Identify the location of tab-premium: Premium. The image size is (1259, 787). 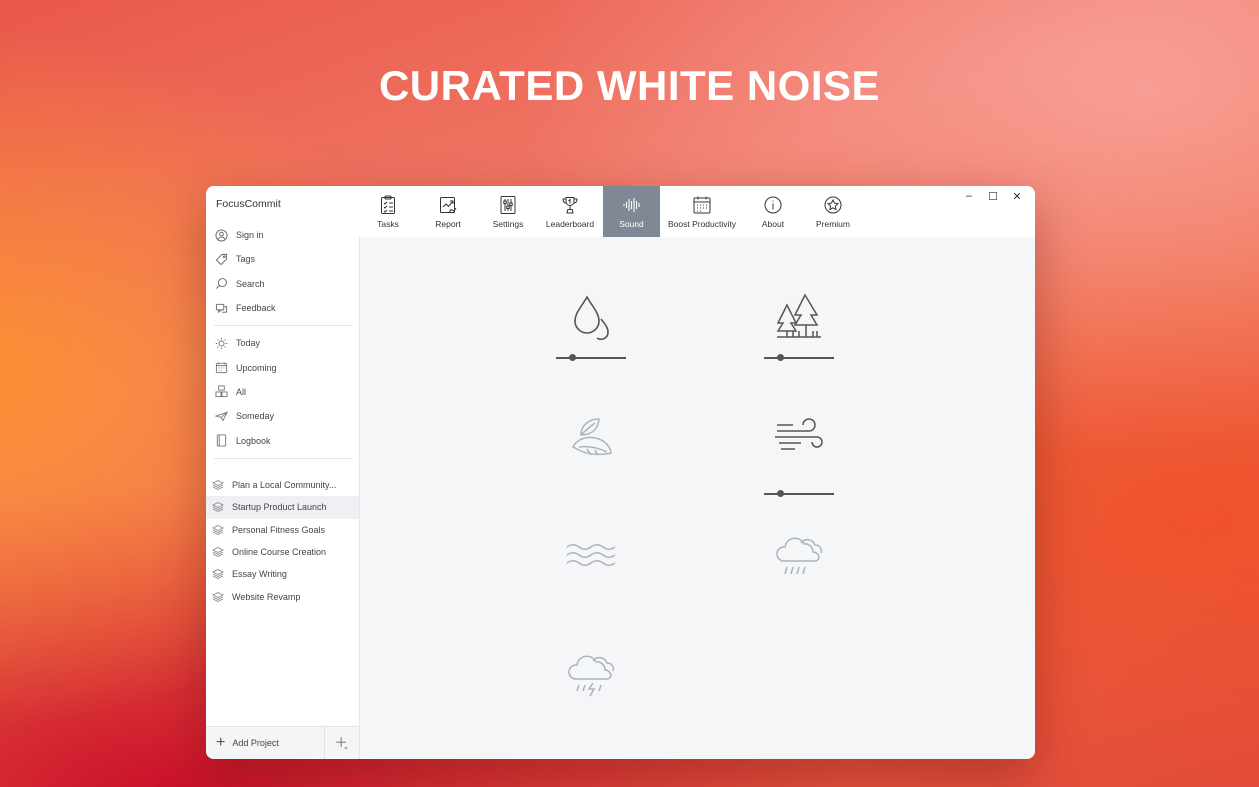
(833, 211).